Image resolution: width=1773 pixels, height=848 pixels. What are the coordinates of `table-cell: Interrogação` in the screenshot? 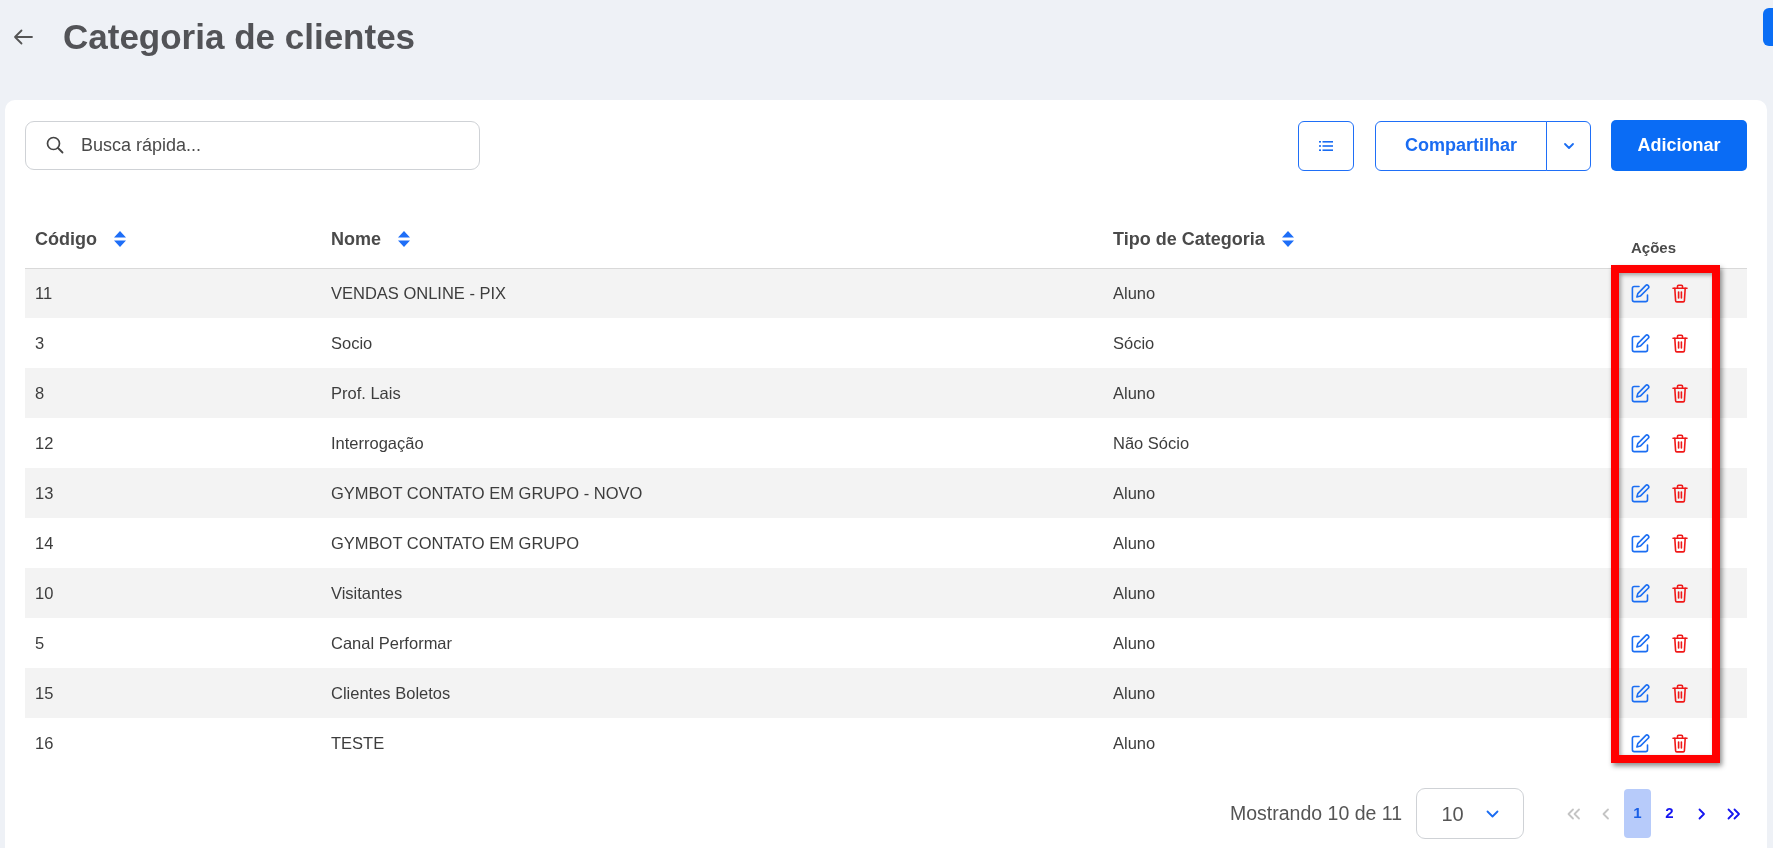 It's located at (712, 443).